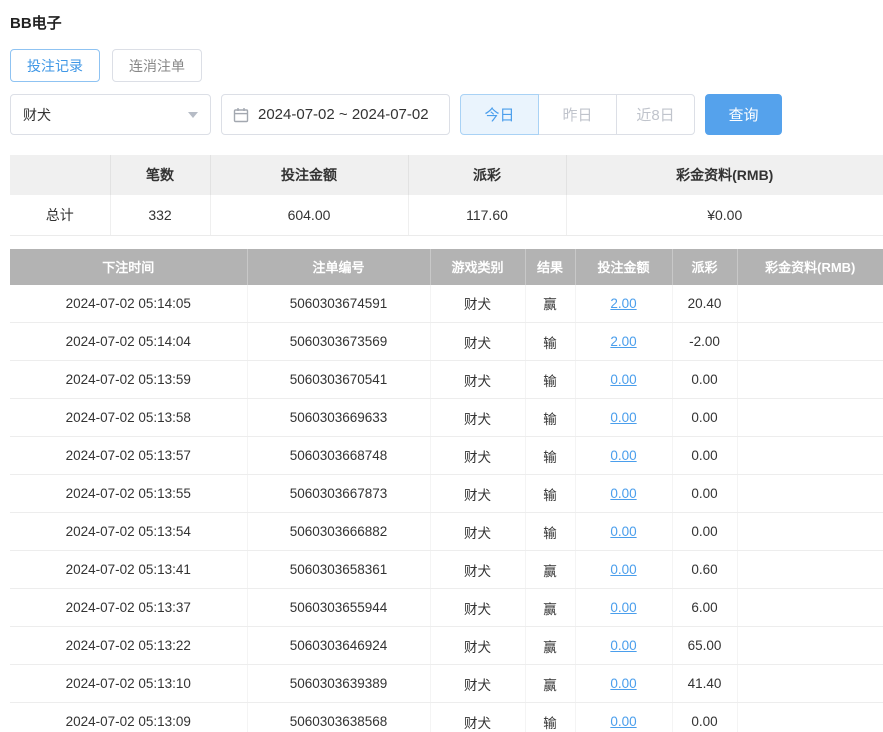 The height and width of the screenshot is (732, 883). Describe the element at coordinates (339, 717) in the screenshot. I see `order-id-cell: 5060303638568` at that location.